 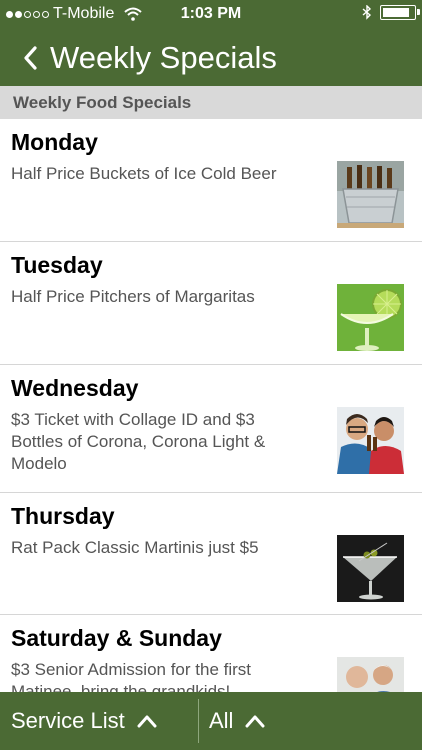 I want to click on special-description: Half Price Pitchers of Margaritas, so click(x=133, y=296).